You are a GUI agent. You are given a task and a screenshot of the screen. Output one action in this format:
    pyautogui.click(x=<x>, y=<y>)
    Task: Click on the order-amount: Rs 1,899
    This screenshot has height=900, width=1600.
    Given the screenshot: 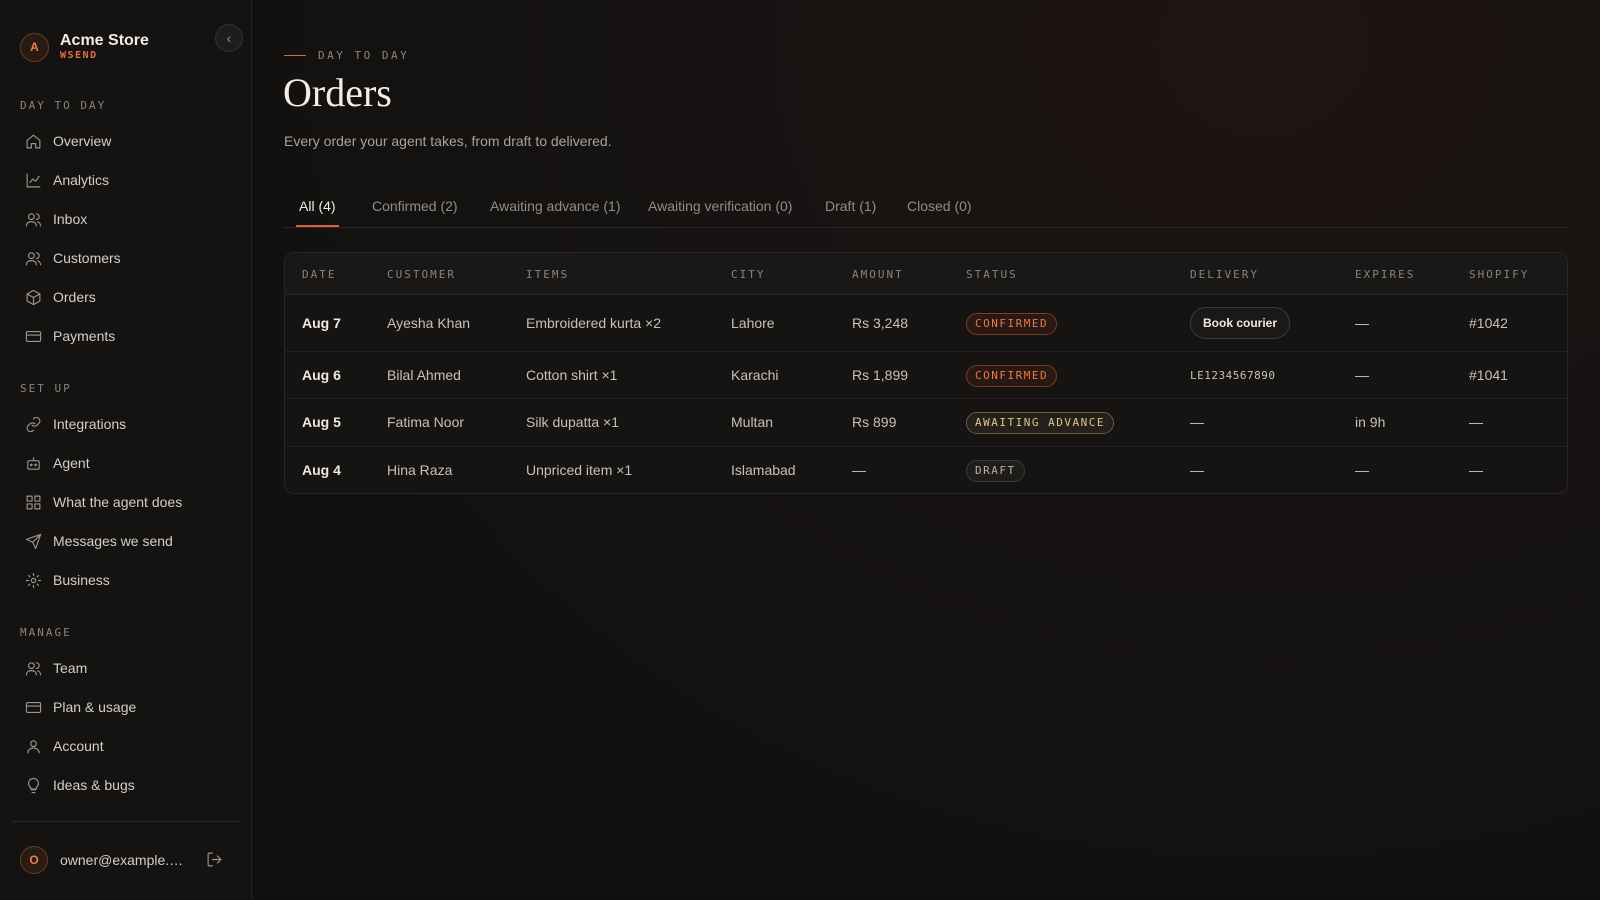 What is the action you would take?
    pyautogui.click(x=880, y=375)
    